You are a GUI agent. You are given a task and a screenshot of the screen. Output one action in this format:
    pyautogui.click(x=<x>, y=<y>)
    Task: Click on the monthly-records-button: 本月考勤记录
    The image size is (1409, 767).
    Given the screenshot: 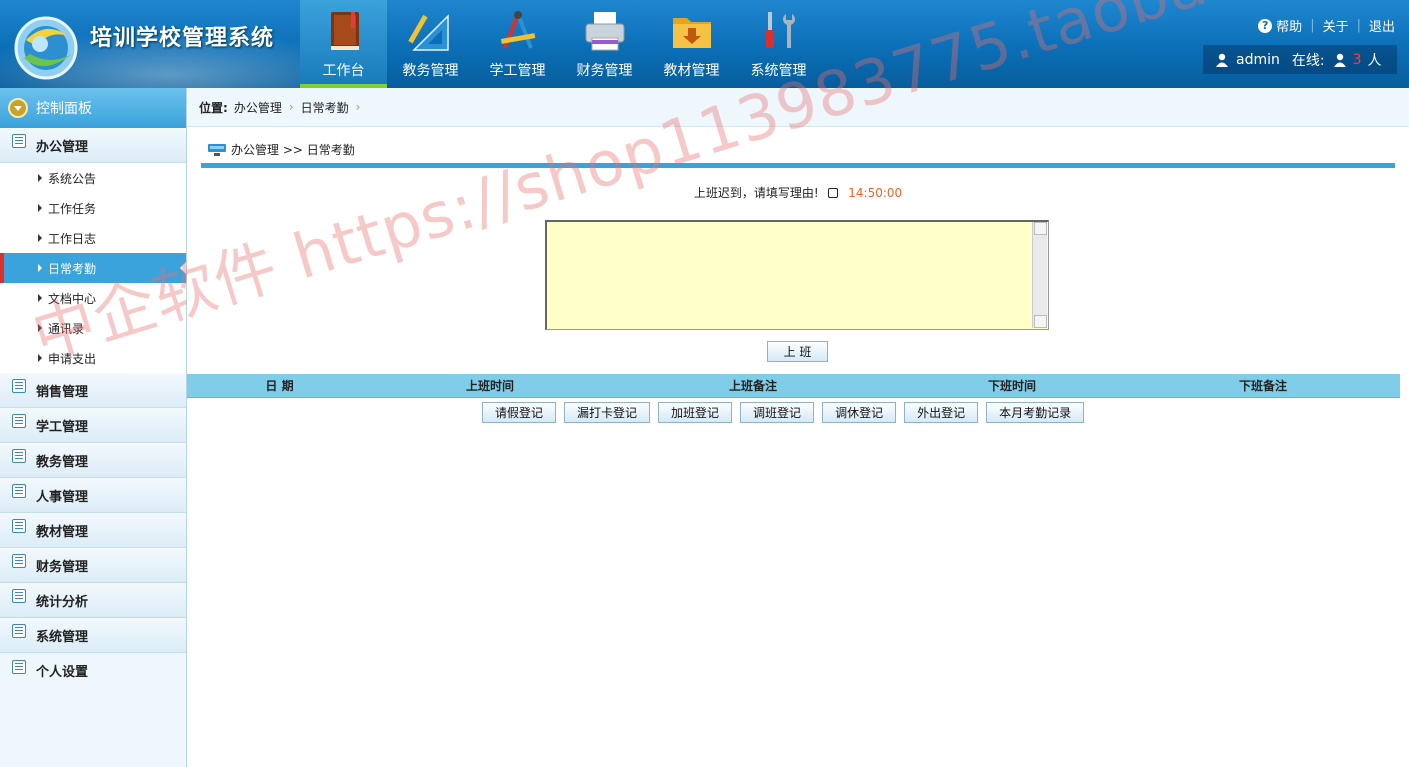 What is the action you would take?
    pyautogui.click(x=1035, y=412)
    